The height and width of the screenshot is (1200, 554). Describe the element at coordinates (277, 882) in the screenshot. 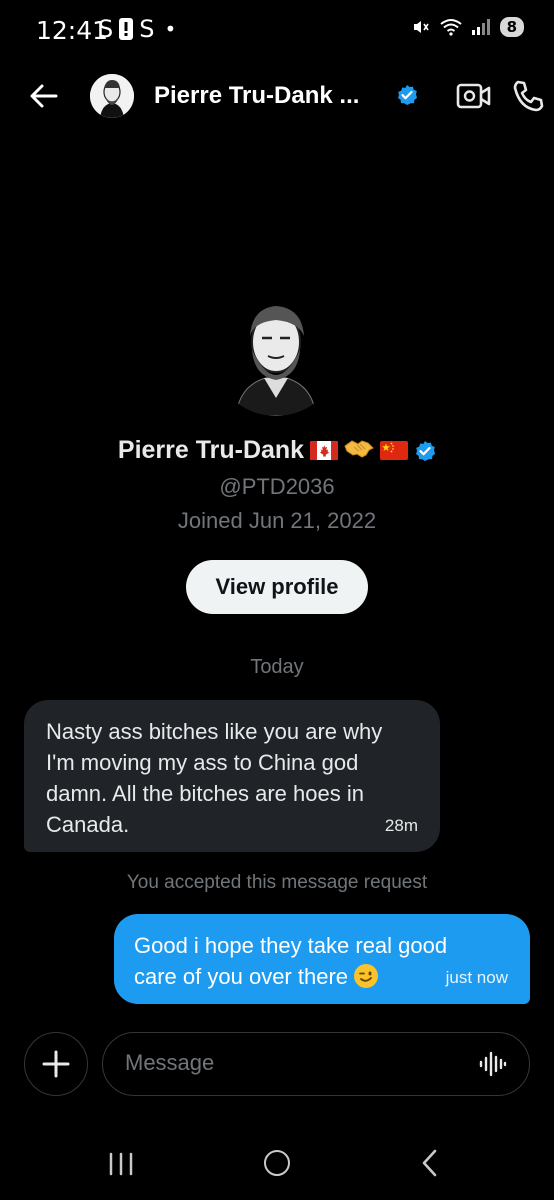

I see `message-request-note: You accepted this message request` at that location.